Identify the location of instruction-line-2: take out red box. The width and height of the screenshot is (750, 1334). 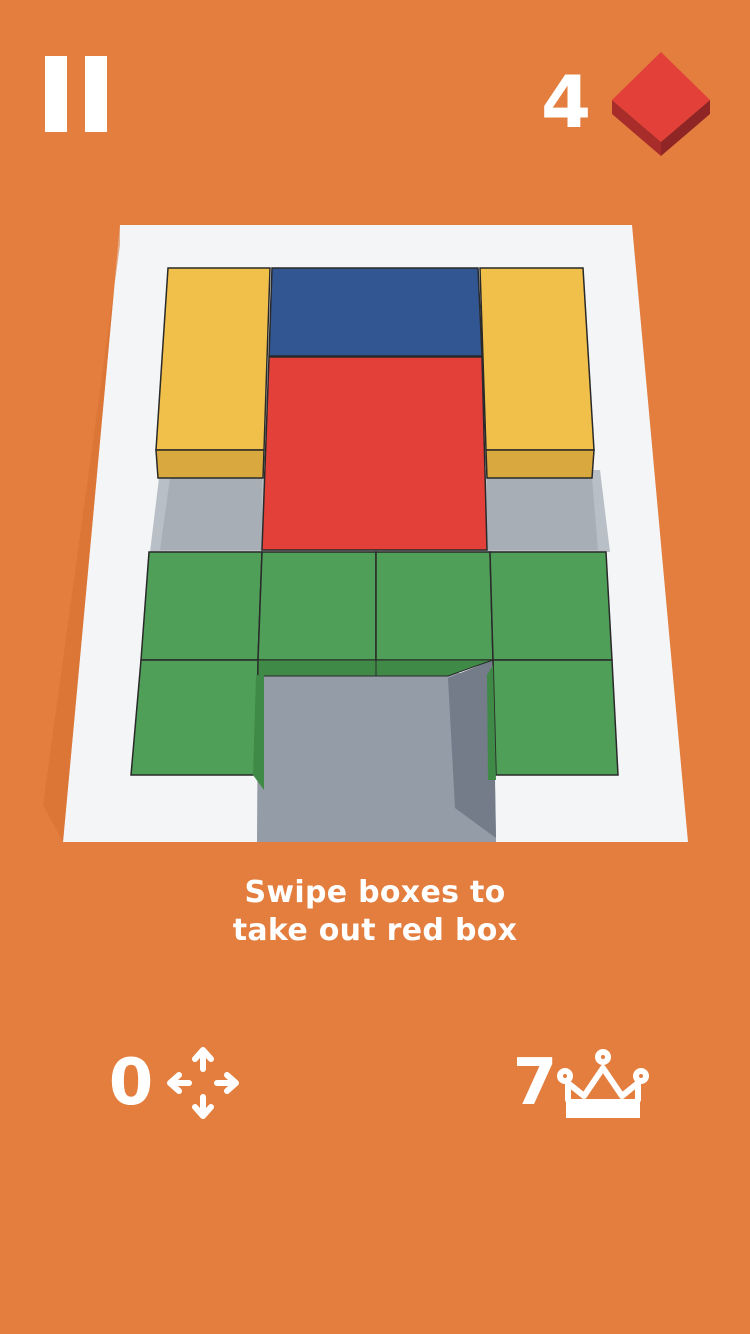
(375, 930).